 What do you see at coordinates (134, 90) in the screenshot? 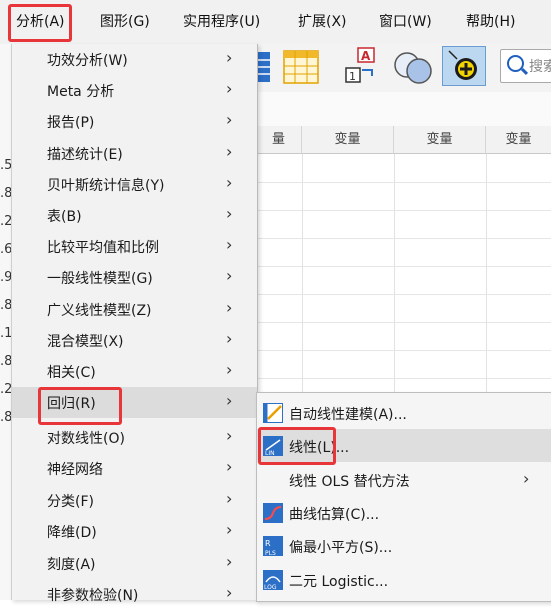
I see `menu-item-meta-analysis: Meta 分析 ›` at bounding box center [134, 90].